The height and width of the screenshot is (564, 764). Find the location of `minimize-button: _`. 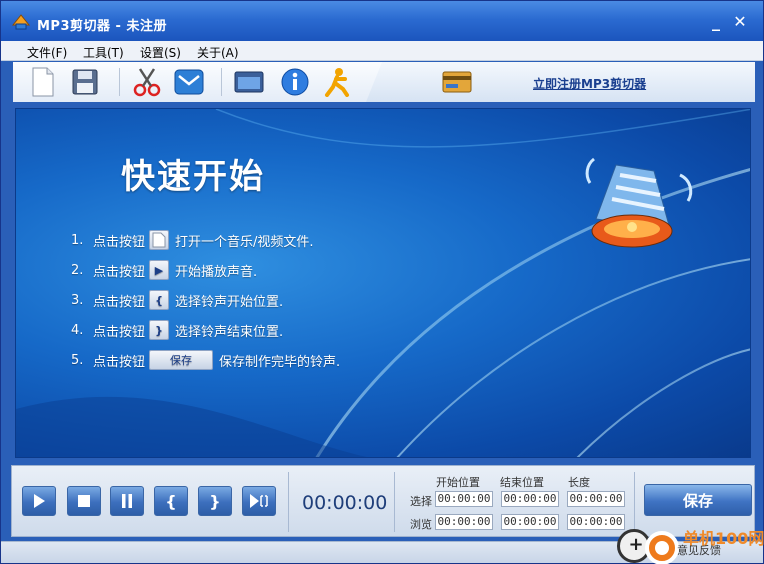

minimize-button: _ is located at coordinates (716, 22).